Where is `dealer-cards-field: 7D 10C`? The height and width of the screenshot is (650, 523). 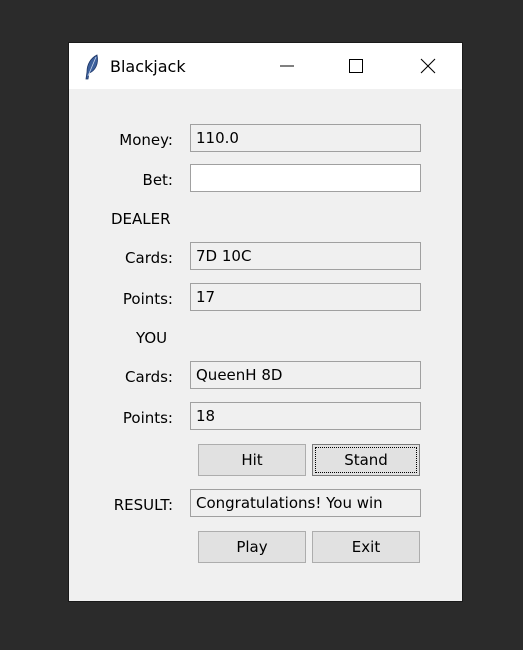
dealer-cards-field: 7D 10C is located at coordinates (305, 256).